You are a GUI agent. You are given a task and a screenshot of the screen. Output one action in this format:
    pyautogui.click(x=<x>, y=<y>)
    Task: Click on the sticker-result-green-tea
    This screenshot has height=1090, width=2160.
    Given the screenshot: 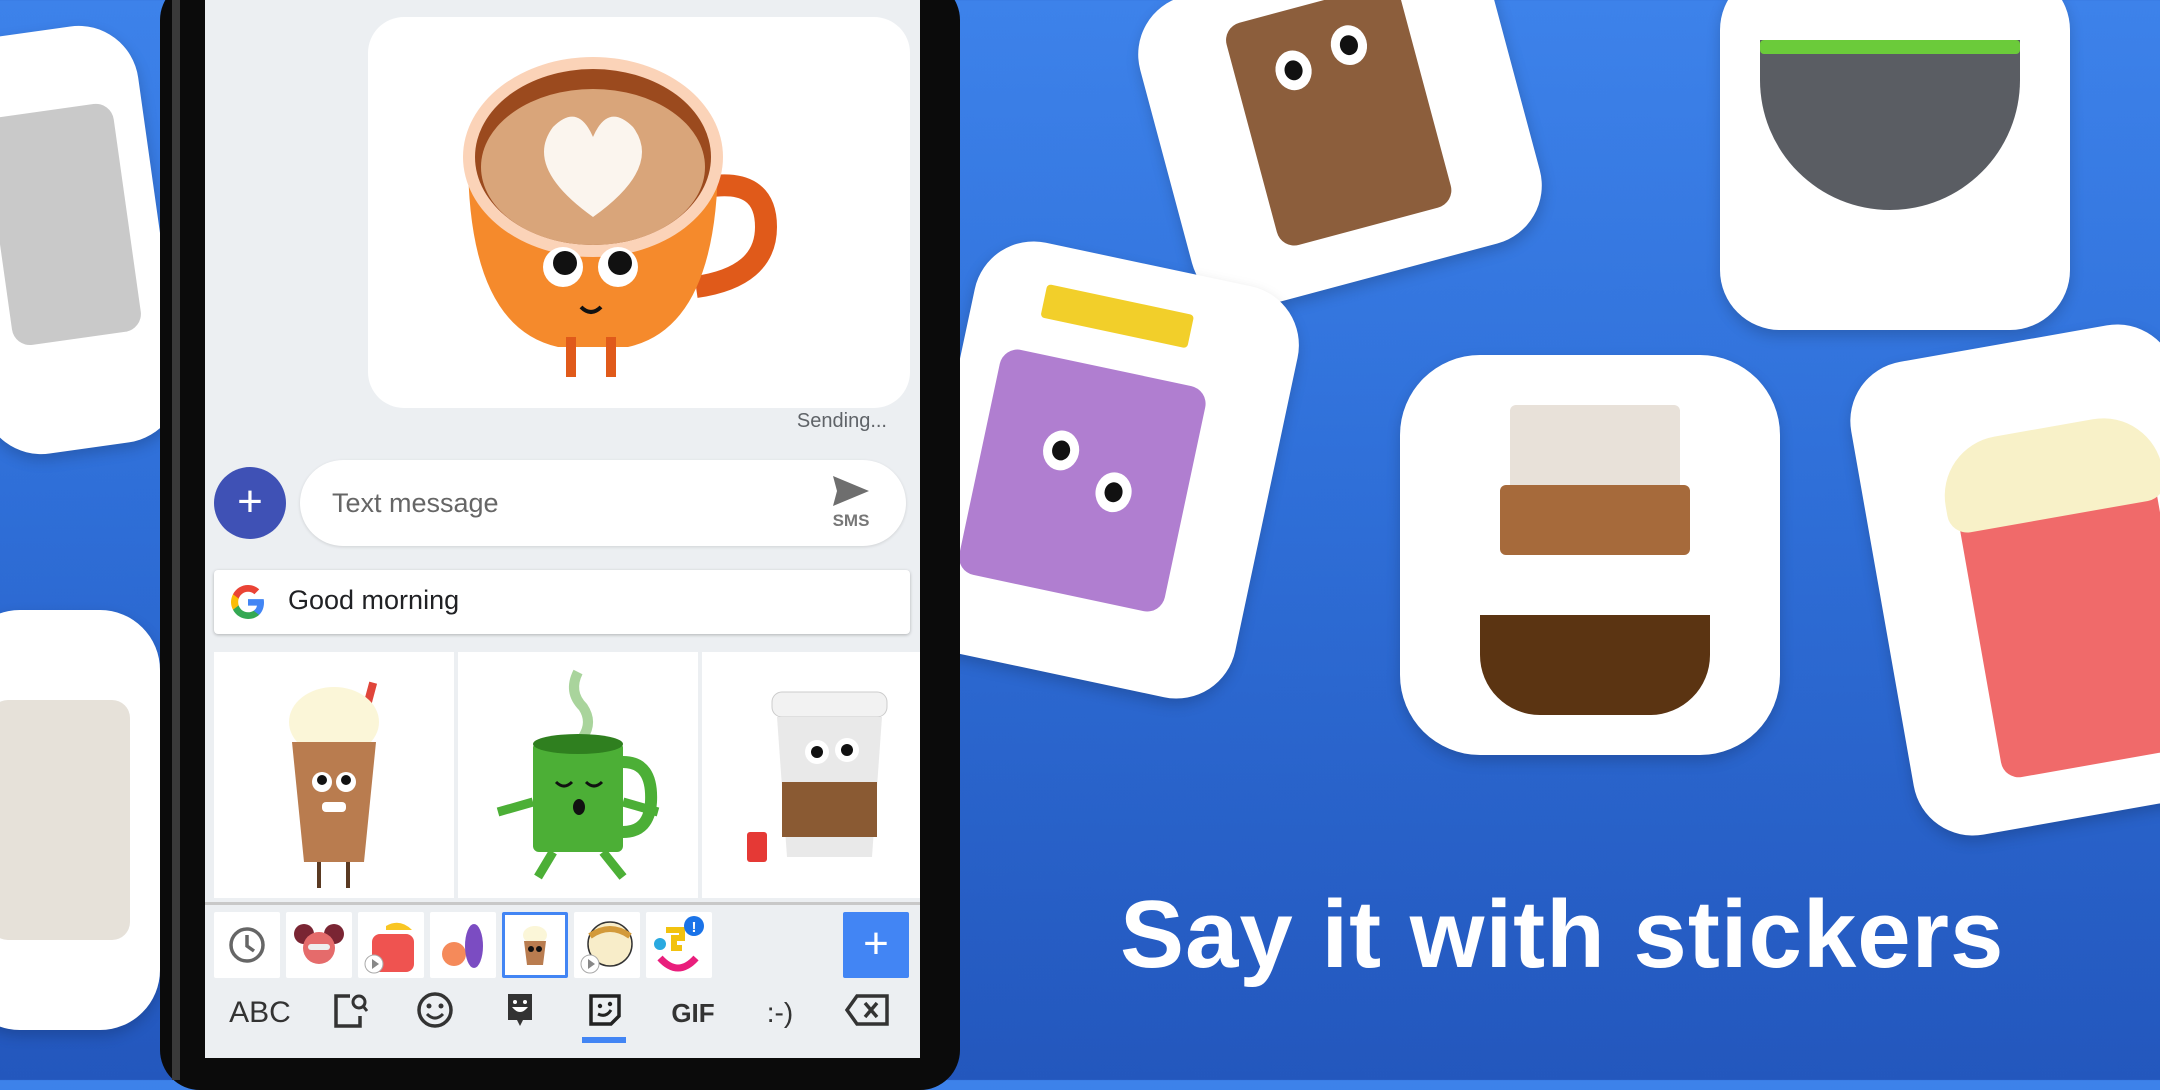 What is the action you would take?
    pyautogui.click(x=578, y=775)
    